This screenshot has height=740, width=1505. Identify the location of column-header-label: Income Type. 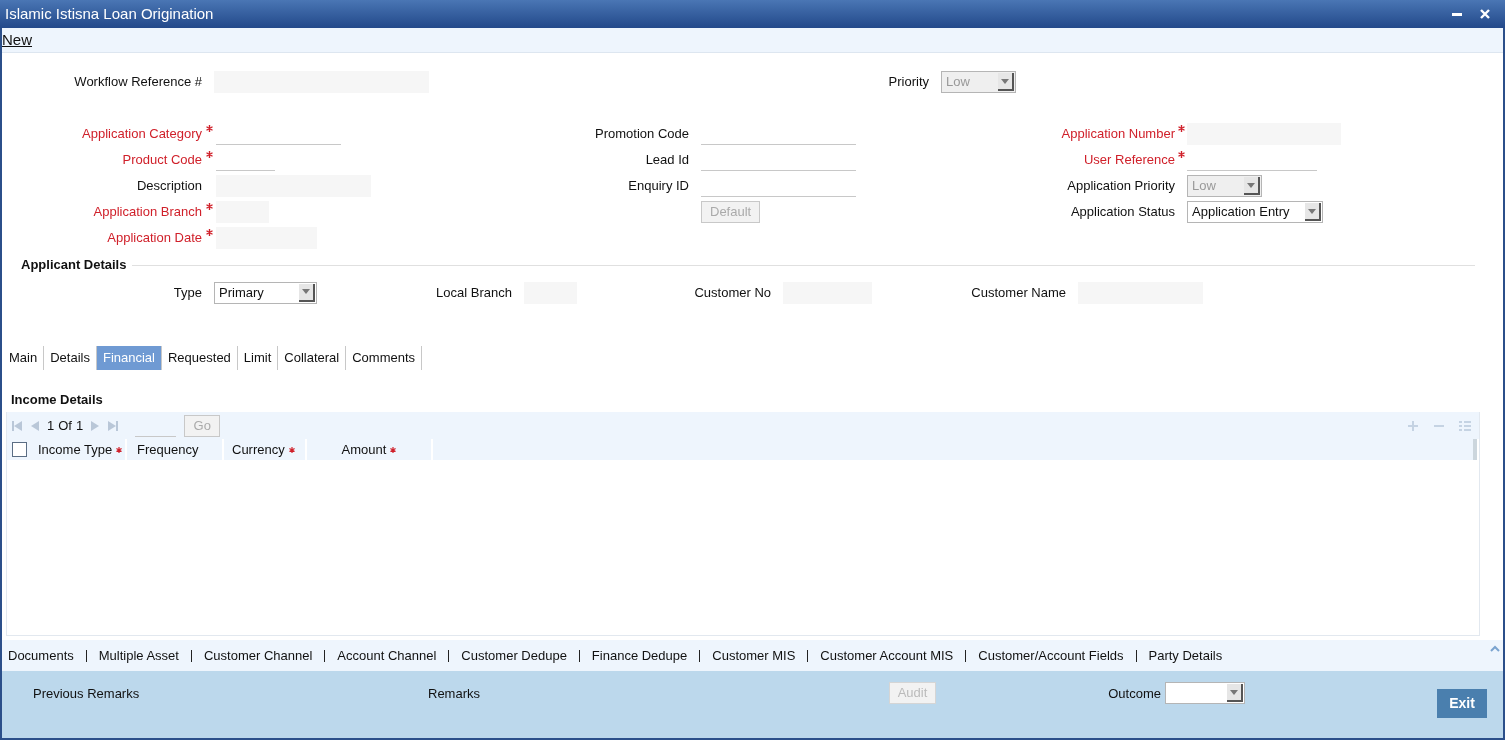
(75, 449).